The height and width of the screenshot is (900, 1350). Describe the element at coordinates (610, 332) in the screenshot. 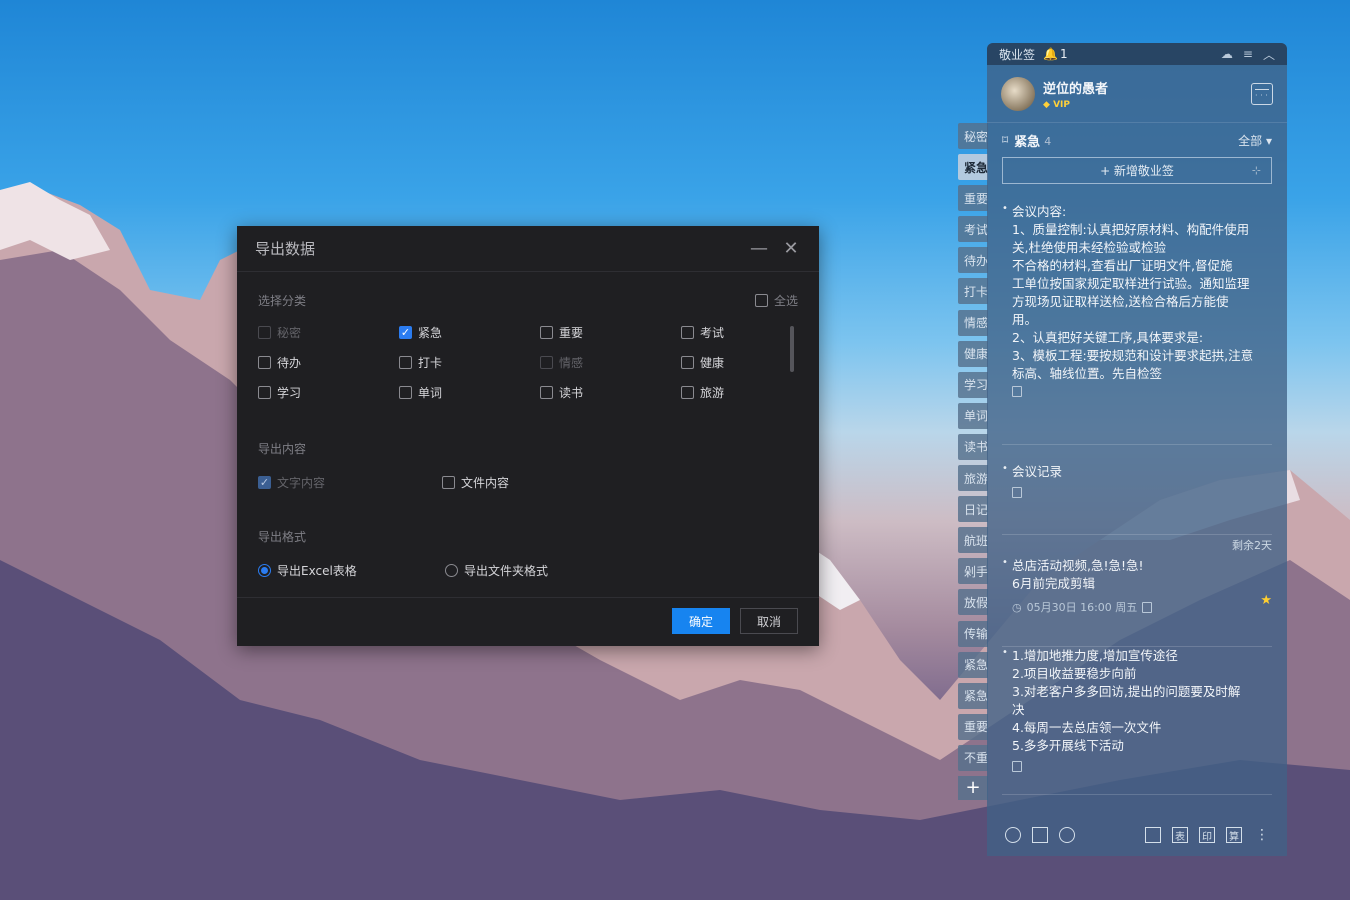

I see `category-checkbox: 重要` at that location.